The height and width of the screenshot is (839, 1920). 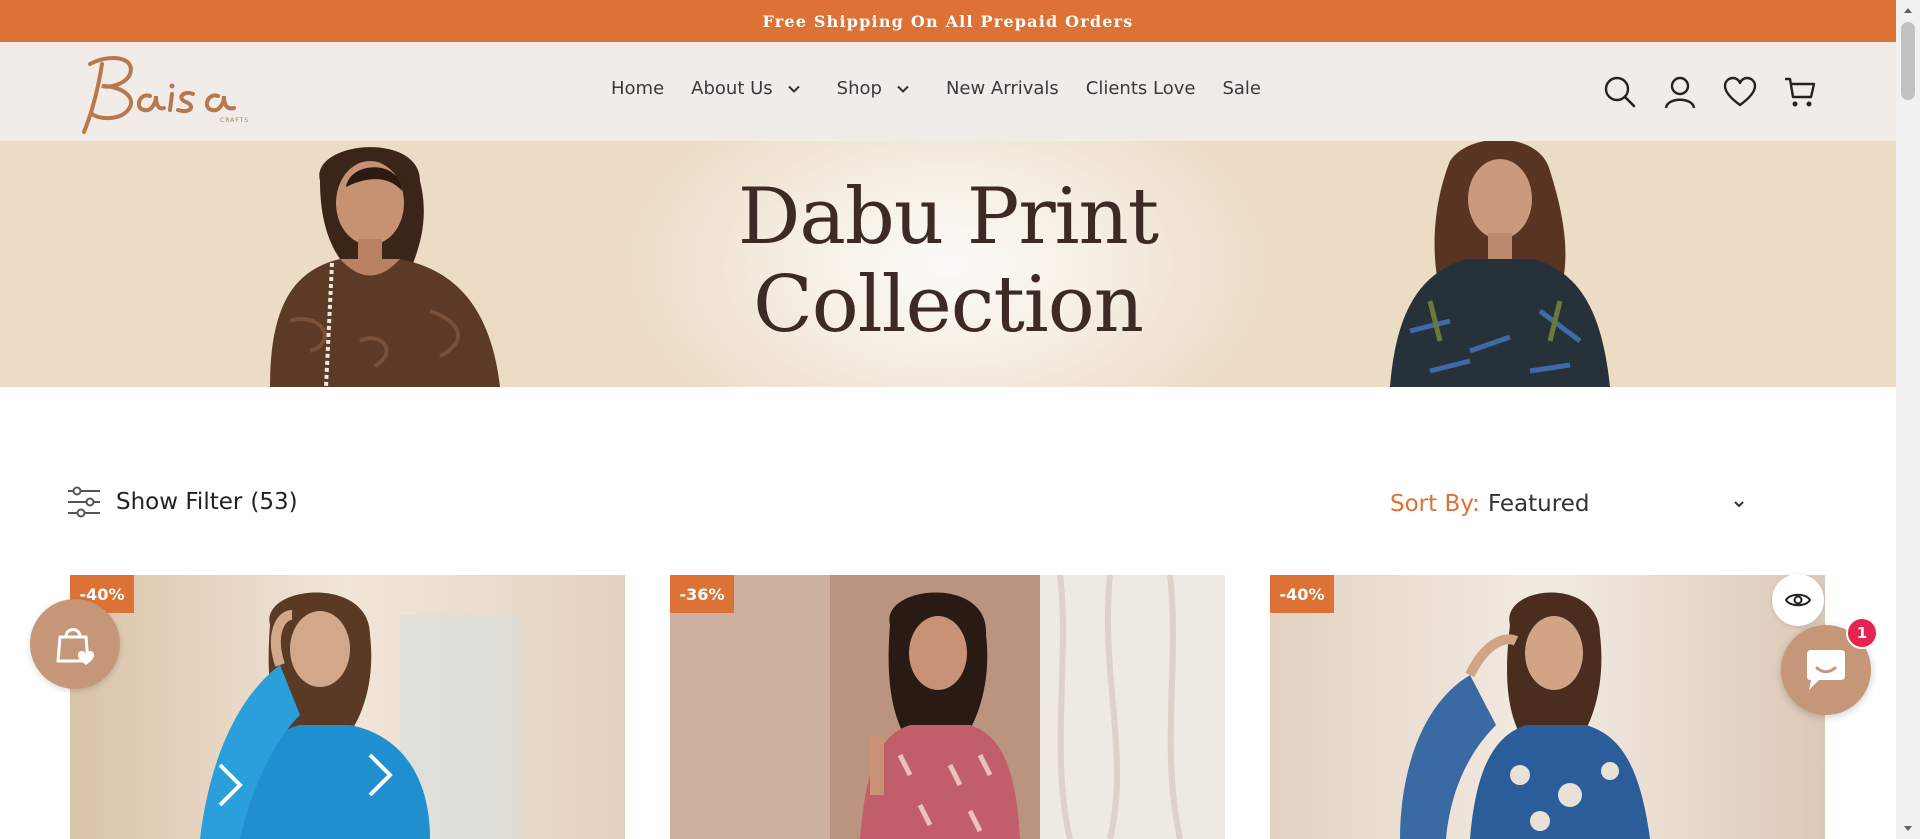 What do you see at coordinates (1435, 504) in the screenshot?
I see `sort-label: Sort By:` at bounding box center [1435, 504].